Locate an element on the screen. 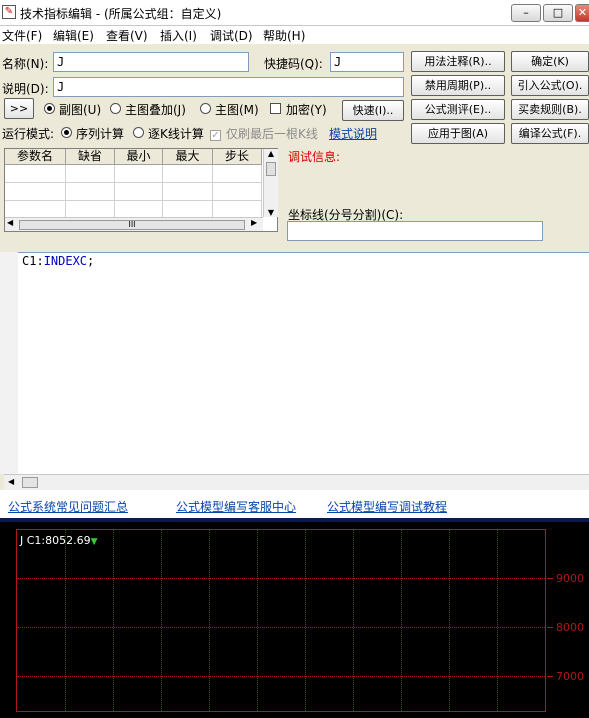 This screenshot has width=589, height=718. apply-chart-button: 应用于图(A) is located at coordinates (458, 133).